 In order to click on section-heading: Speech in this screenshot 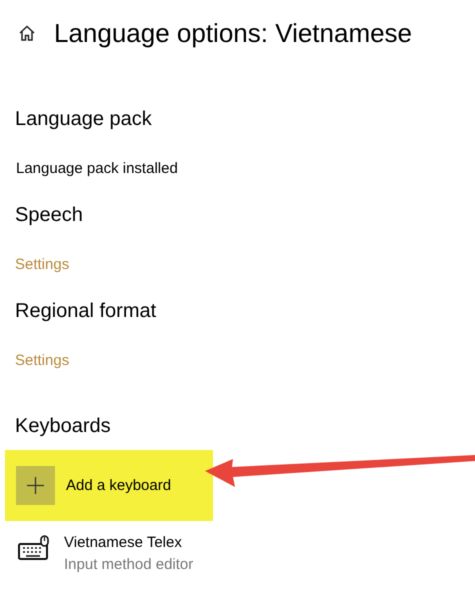, I will do `click(49, 215)`.